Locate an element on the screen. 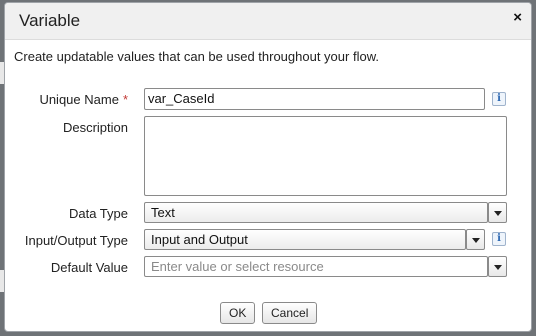 This screenshot has width=536, height=336. unique-name-label: Unique Name * is located at coordinates (83, 99).